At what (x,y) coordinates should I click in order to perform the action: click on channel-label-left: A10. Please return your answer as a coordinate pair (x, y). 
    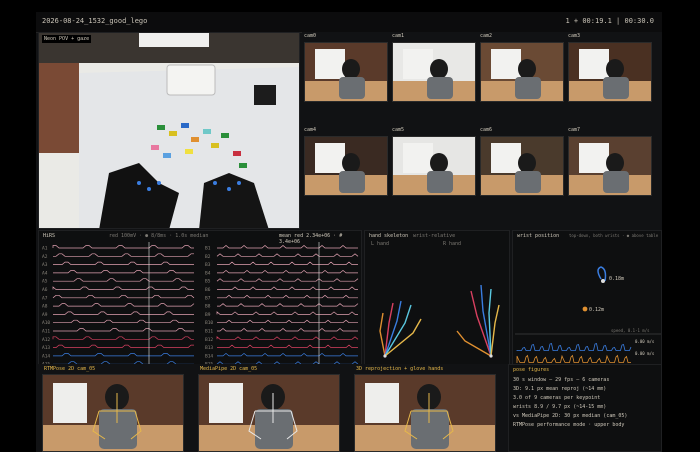
    Looking at the image, I should click on (46, 323).